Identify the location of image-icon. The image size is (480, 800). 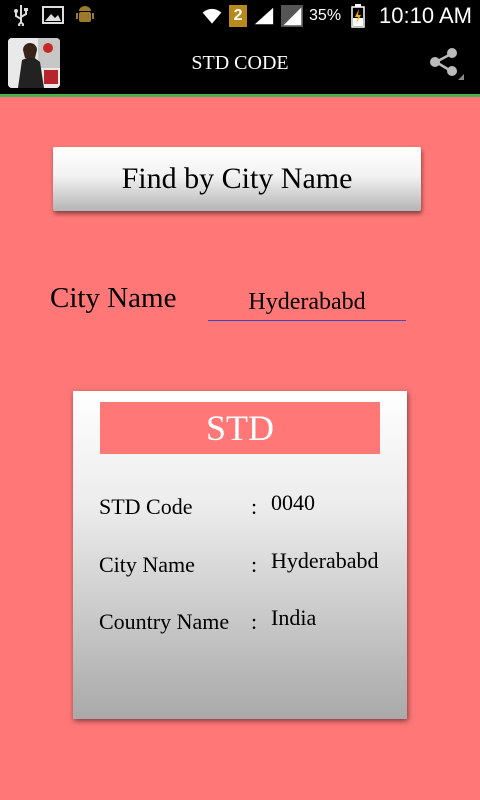
(53, 15).